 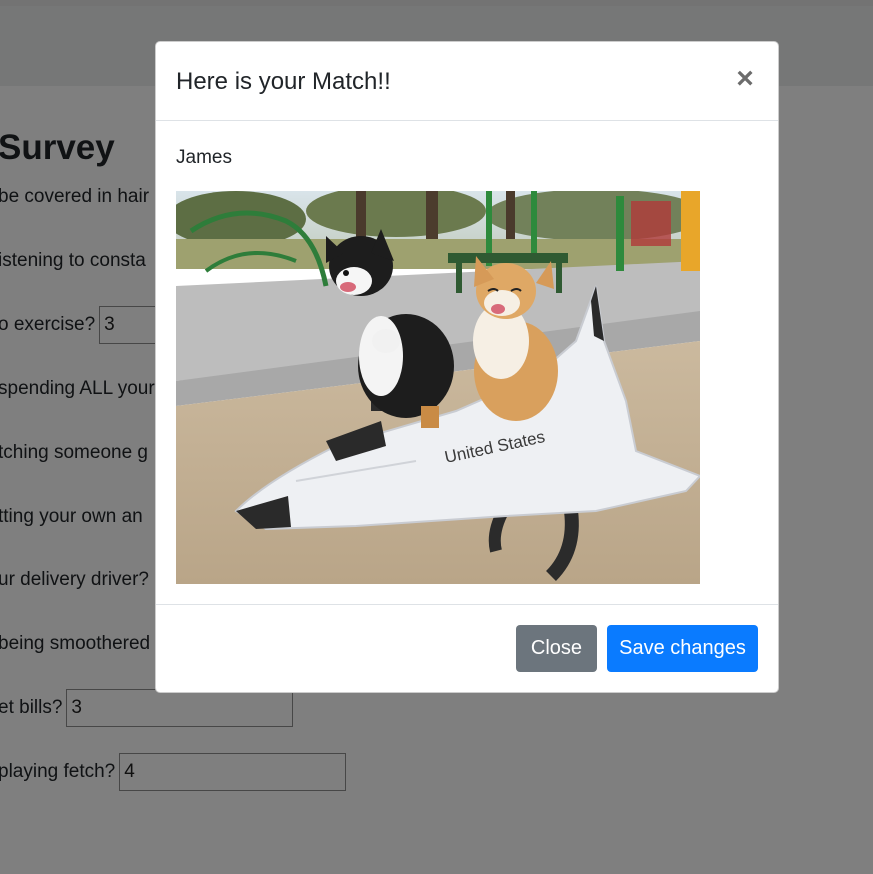 I want to click on modal-footer: Close Save changes, so click(x=467, y=648).